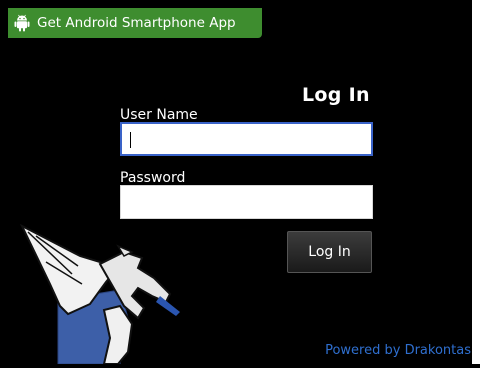  Describe the element at coordinates (398, 350) in the screenshot. I see `powered-by-link: Powered by Drakontas` at that location.